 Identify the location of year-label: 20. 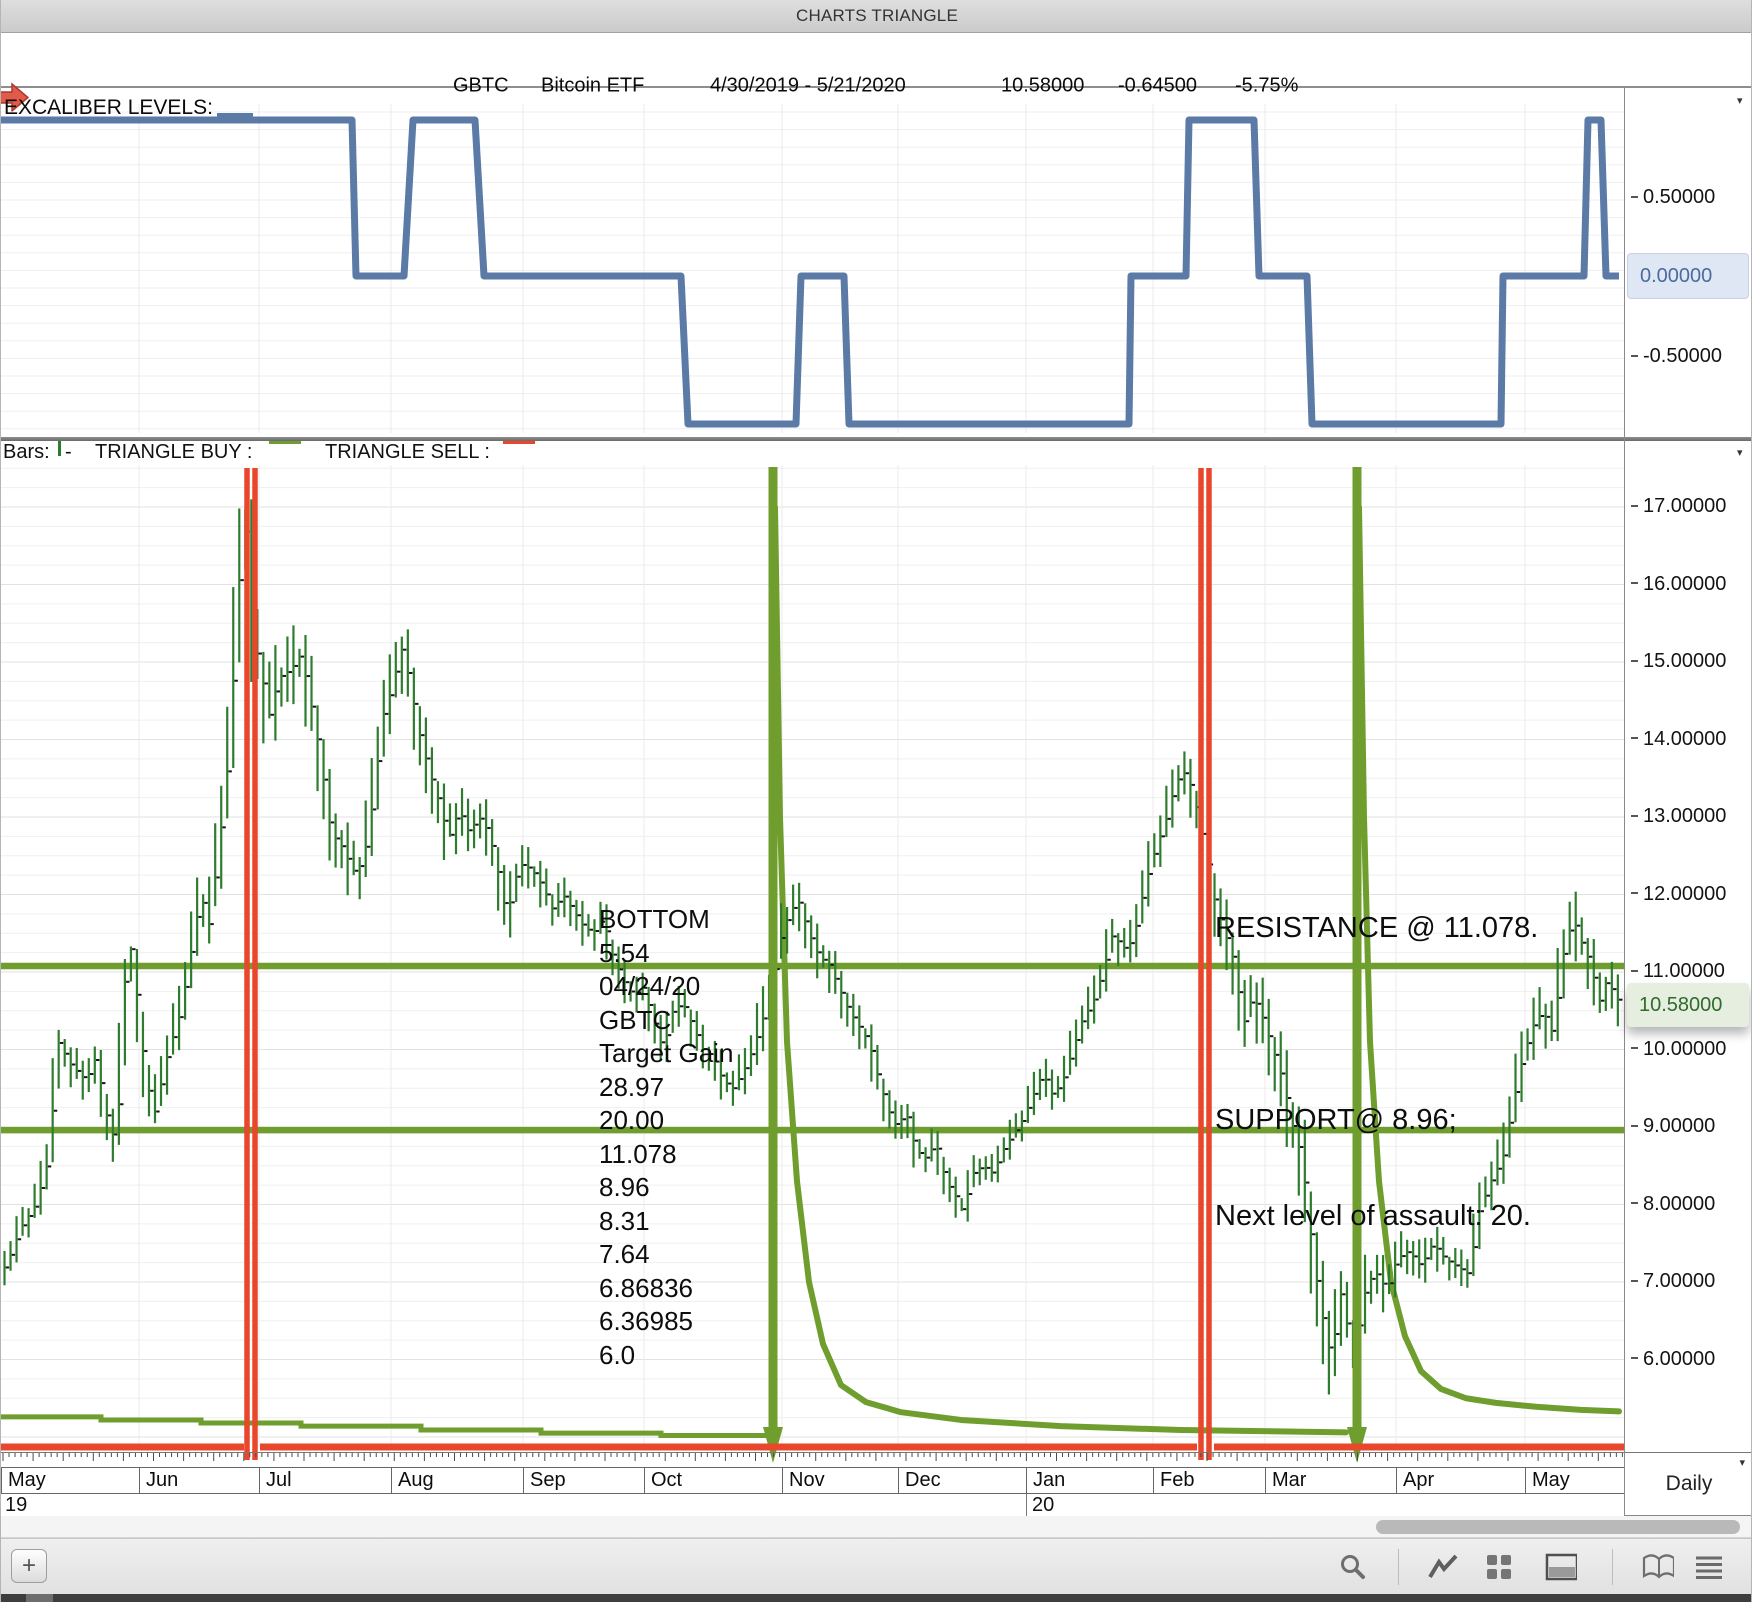
(1043, 1505).